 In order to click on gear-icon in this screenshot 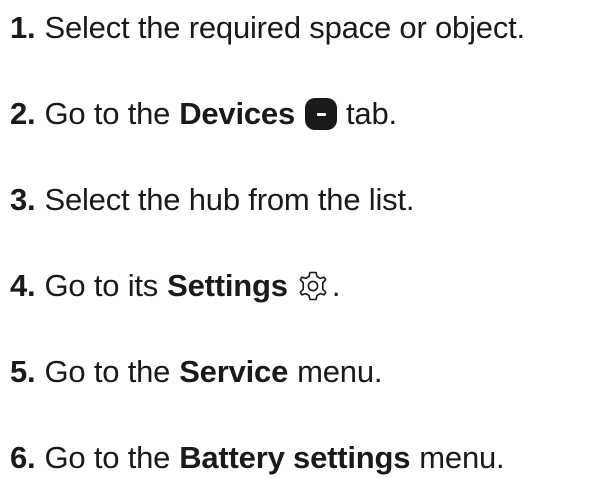, I will do `click(313, 286)`.